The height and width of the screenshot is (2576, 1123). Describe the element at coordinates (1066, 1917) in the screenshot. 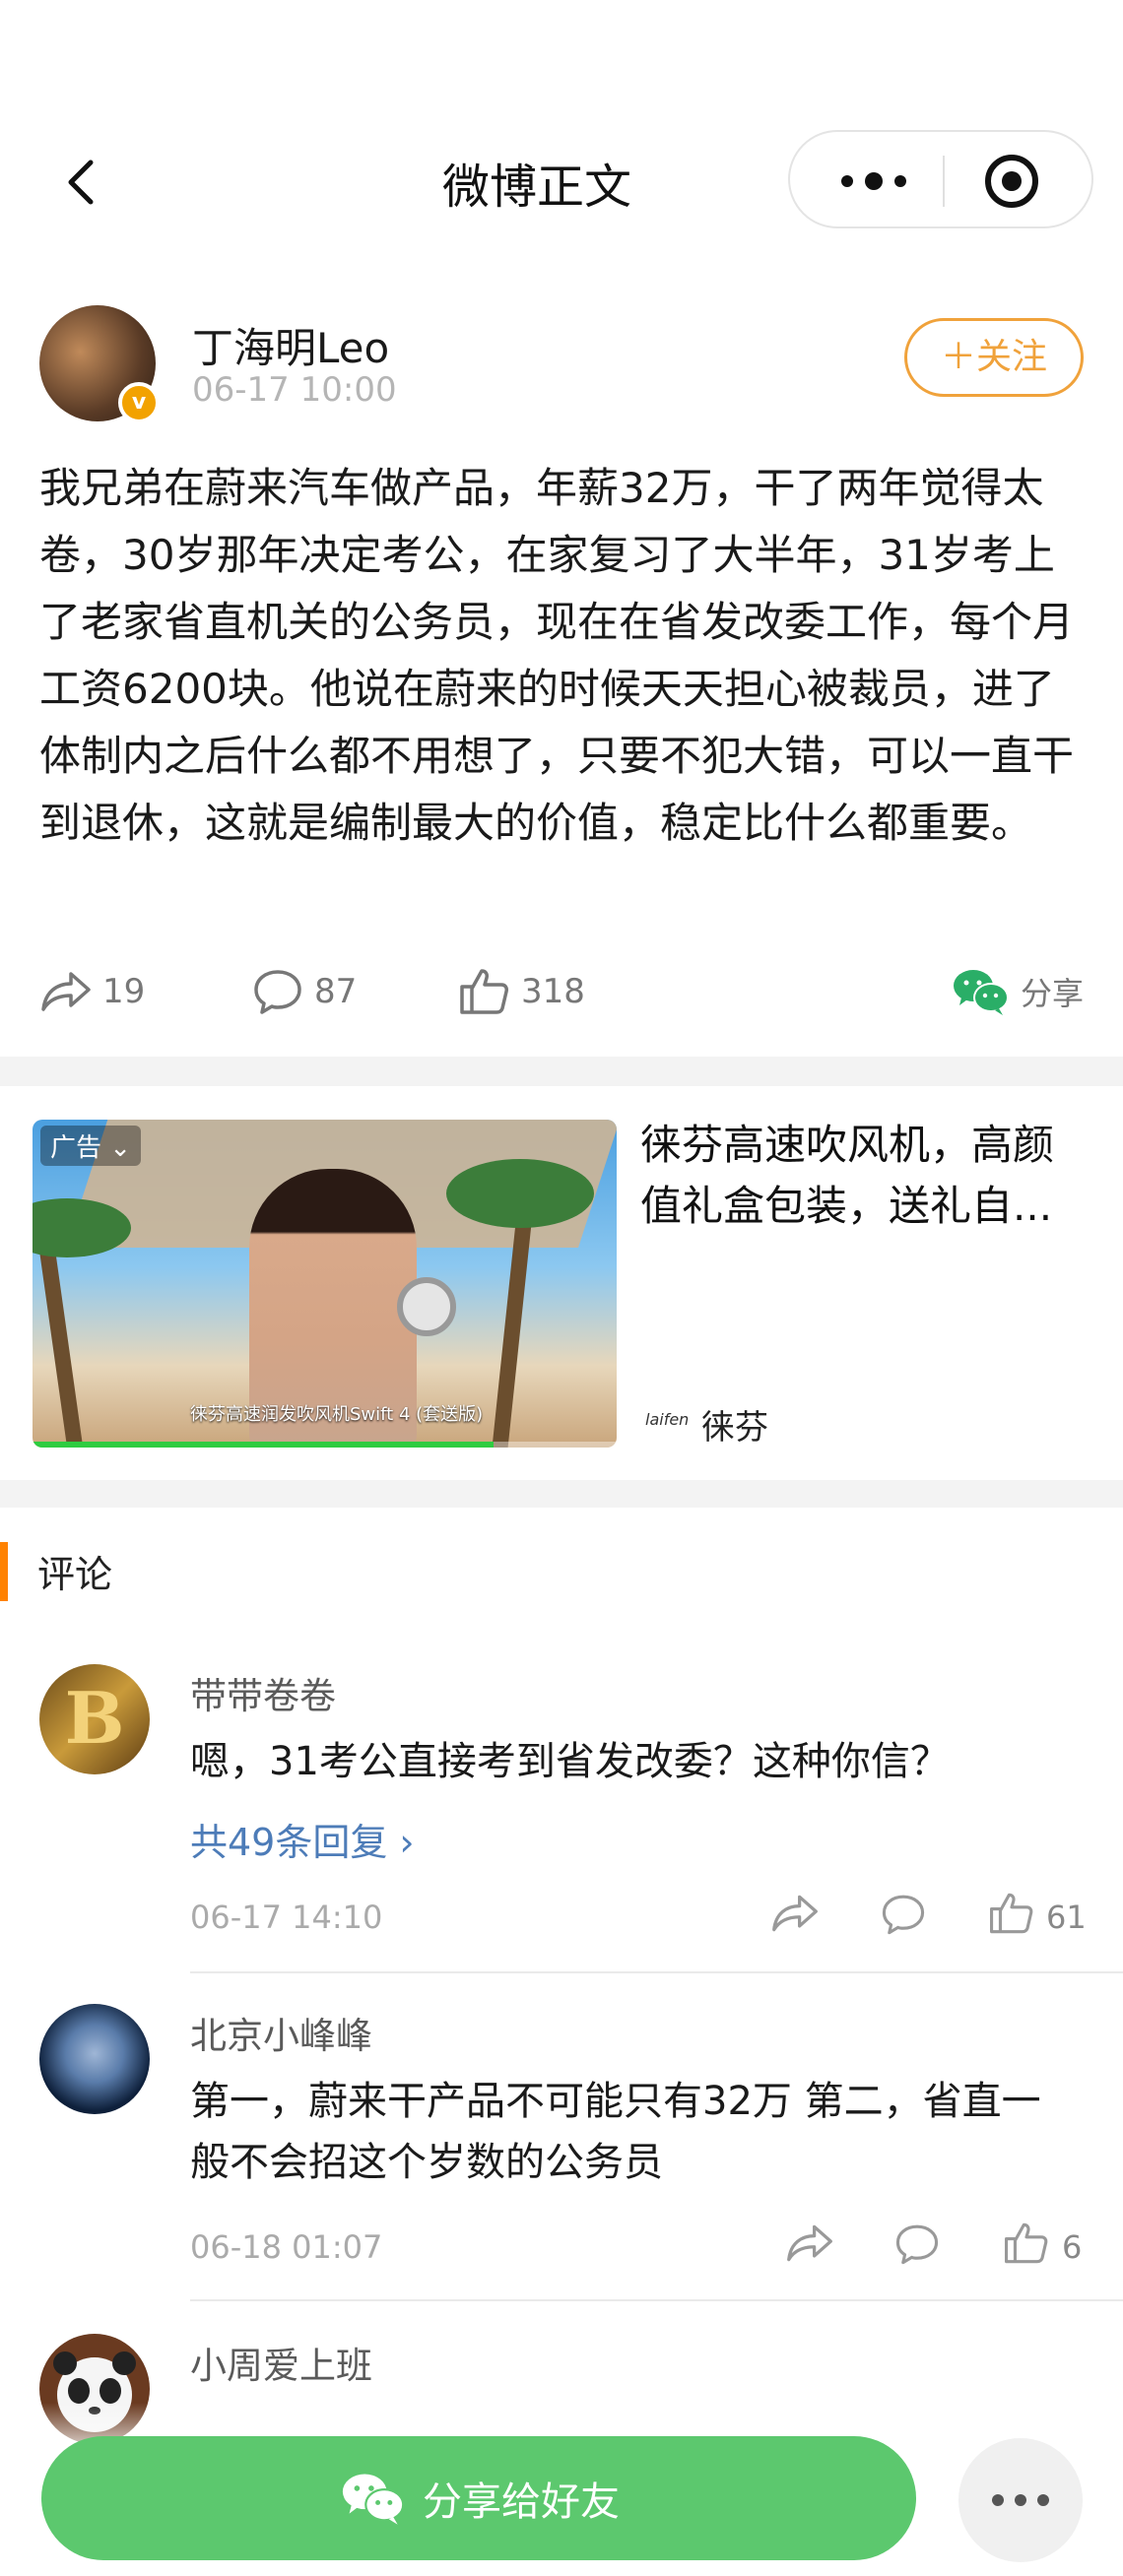

I see `comment-like-count: 61` at that location.